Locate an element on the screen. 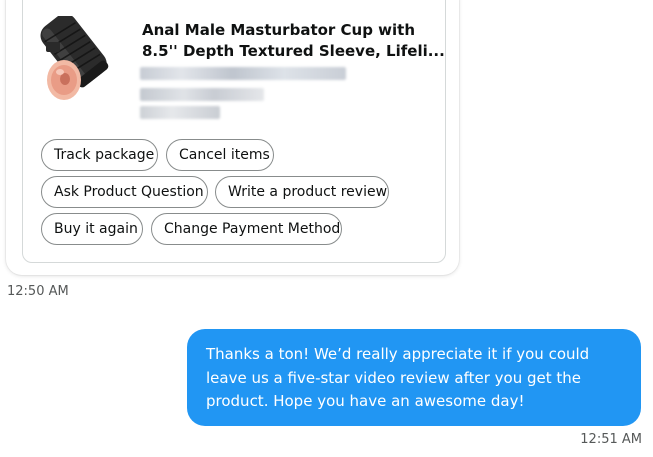 The image size is (653, 457). incoming-timestamp: 12:50 AM is located at coordinates (38, 291).